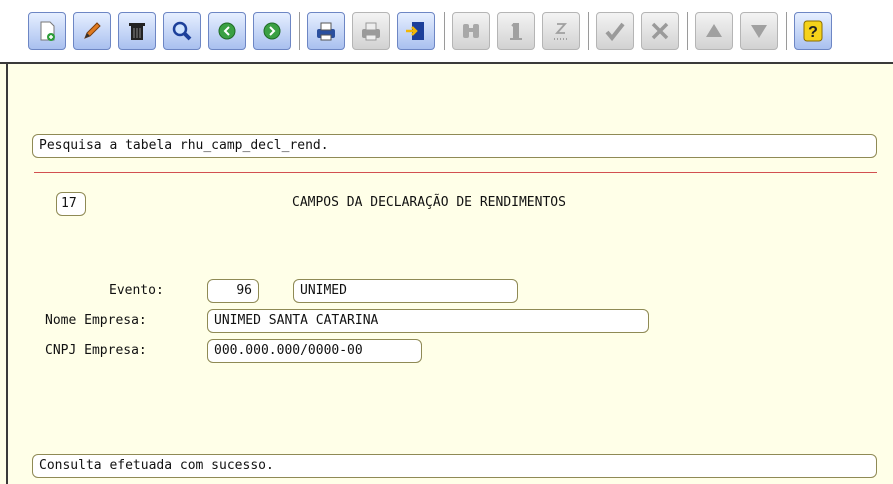 The image size is (893, 484). I want to click on new-document-button, so click(47, 31).